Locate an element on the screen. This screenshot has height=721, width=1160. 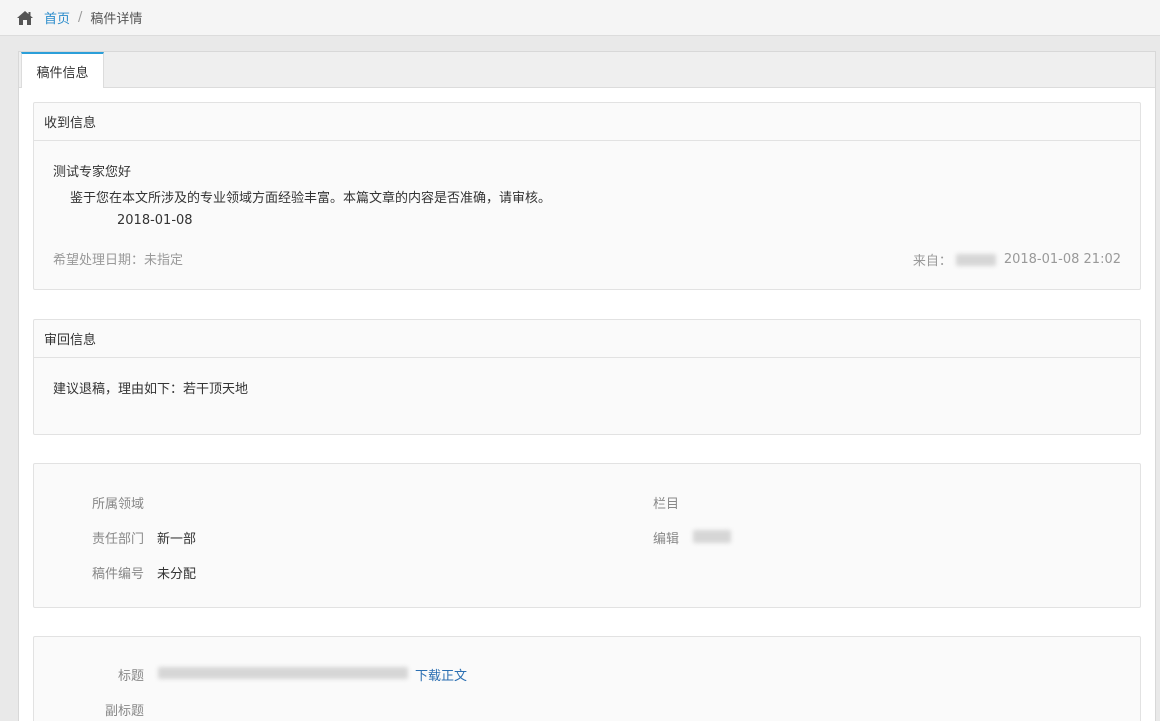
home-icon is located at coordinates (25, 18).